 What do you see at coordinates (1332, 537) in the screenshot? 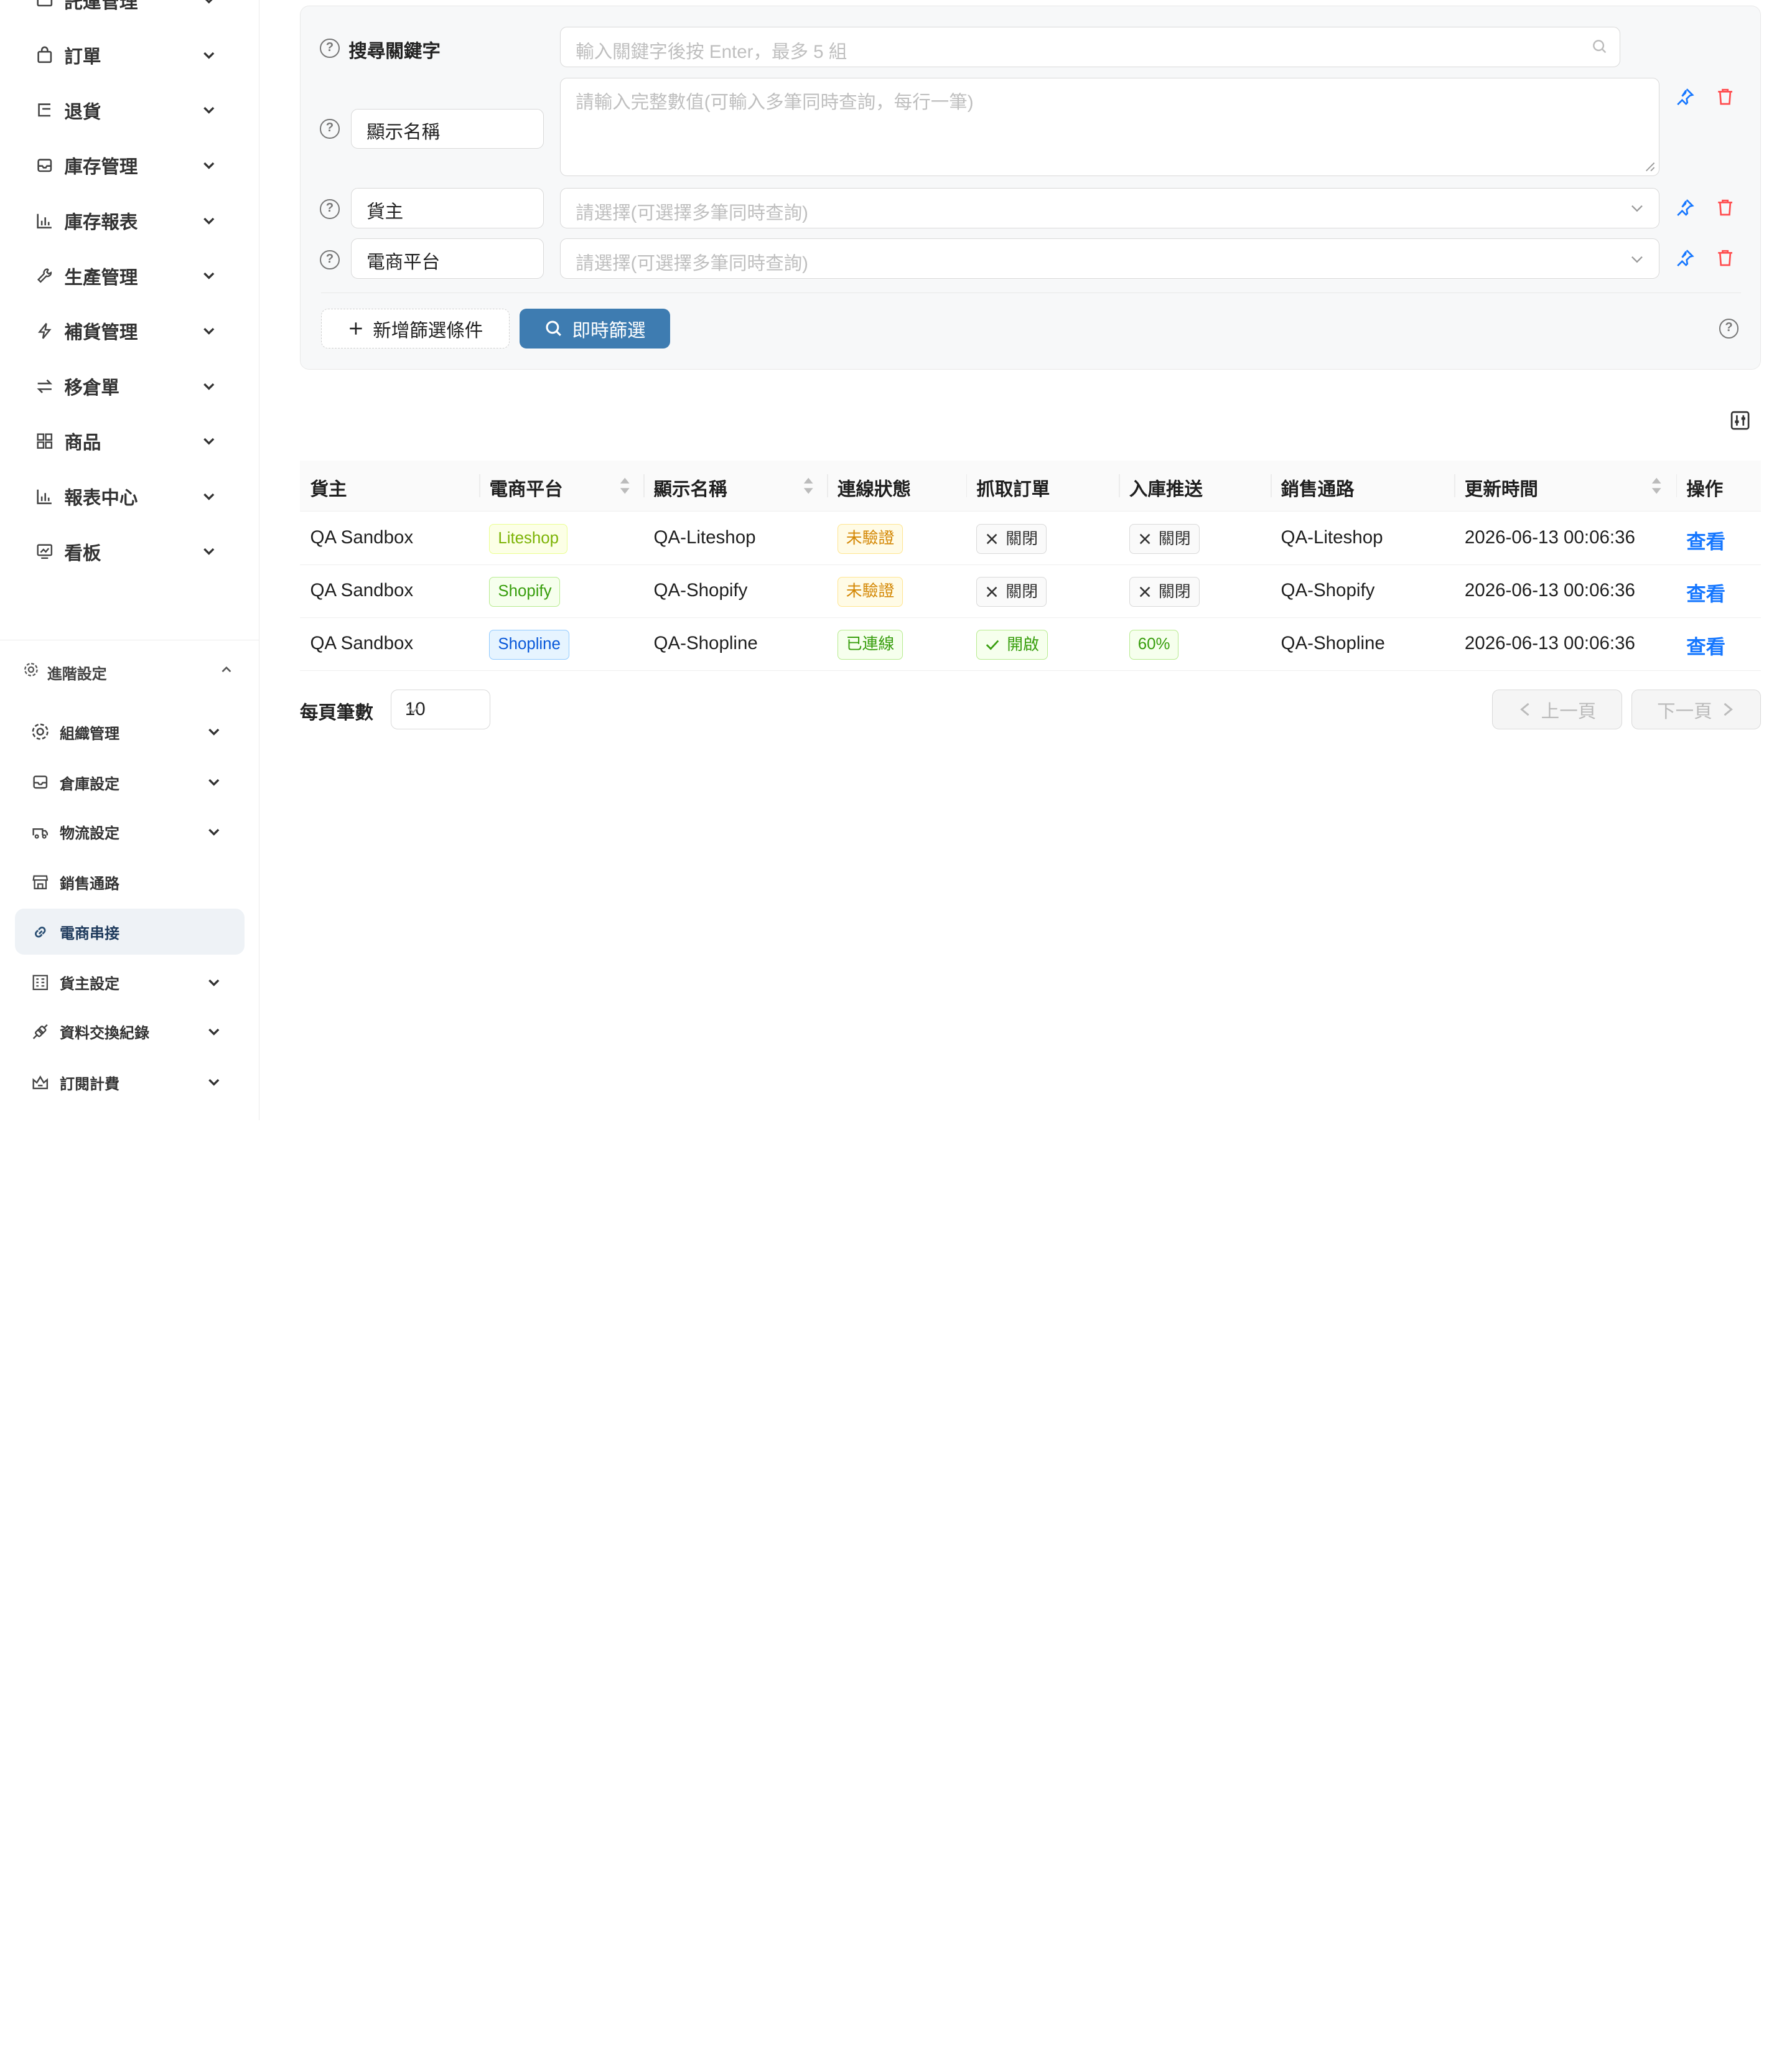
I see `sales-channel-cell: QA-Liteshop` at bounding box center [1332, 537].